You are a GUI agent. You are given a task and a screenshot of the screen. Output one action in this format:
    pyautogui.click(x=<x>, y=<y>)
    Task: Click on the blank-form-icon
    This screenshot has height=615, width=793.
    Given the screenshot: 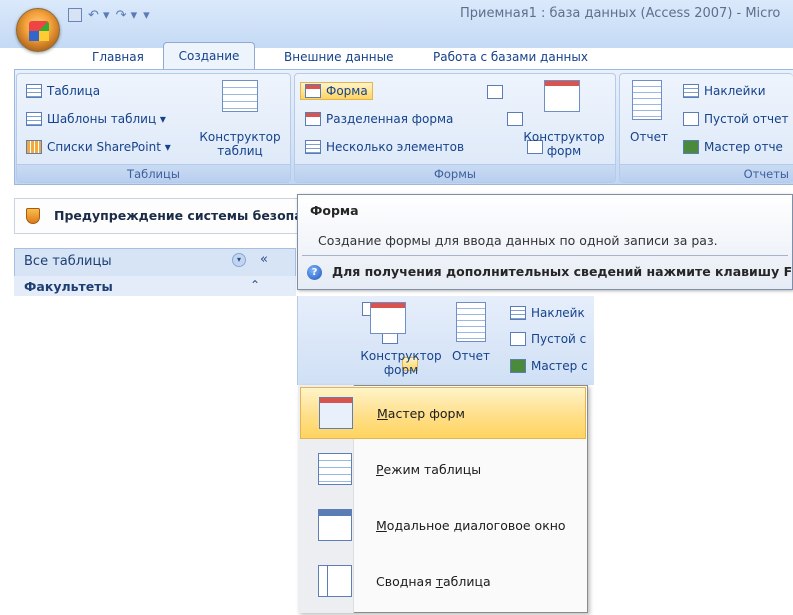 What is the action you would take?
    pyautogui.click(x=514, y=119)
    